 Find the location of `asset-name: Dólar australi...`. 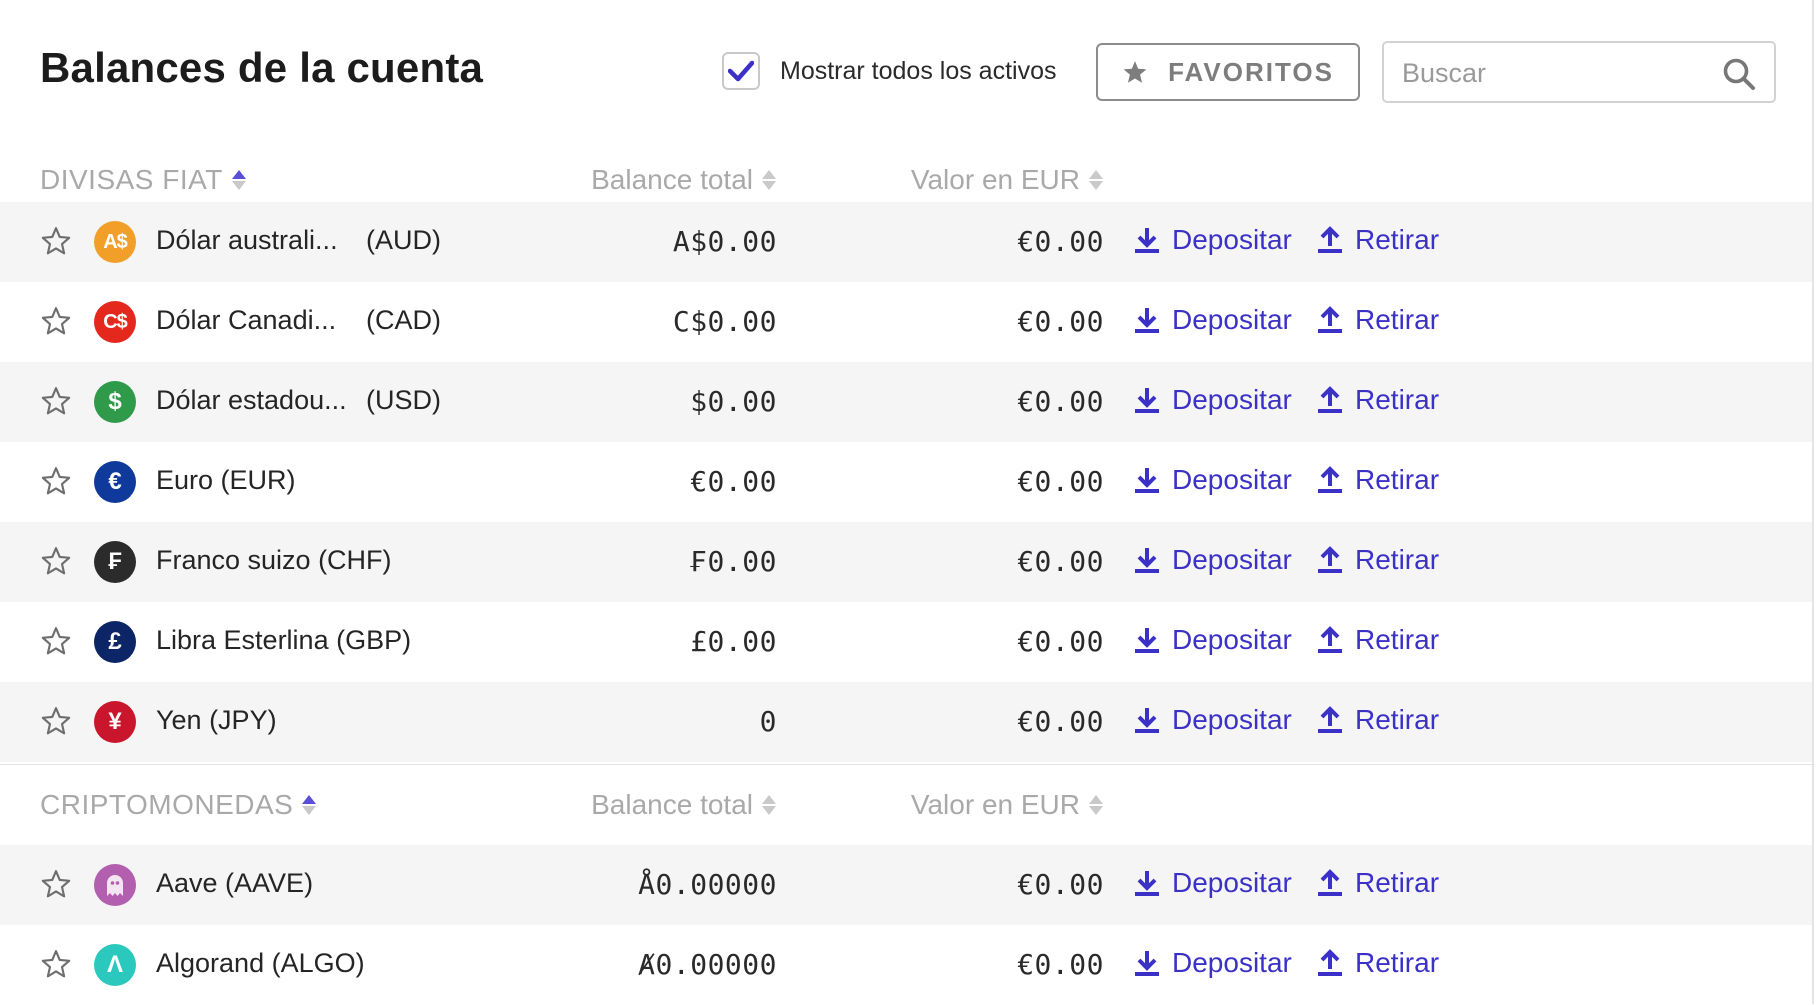

asset-name: Dólar australi... is located at coordinates (247, 240).